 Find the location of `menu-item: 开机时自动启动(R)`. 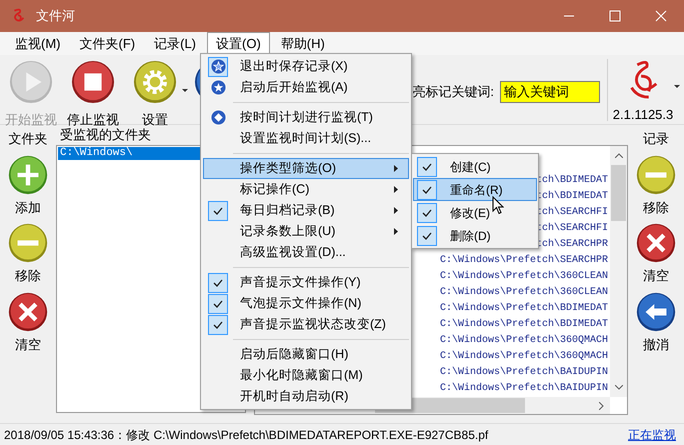

menu-item: 开机时自动启动(R) is located at coordinates (306, 396).